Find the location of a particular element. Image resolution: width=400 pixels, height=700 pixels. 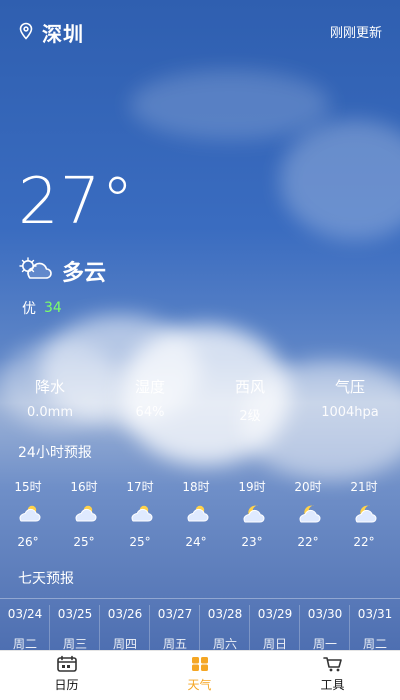

hourly-item: 17时 25° is located at coordinates (140, 513).